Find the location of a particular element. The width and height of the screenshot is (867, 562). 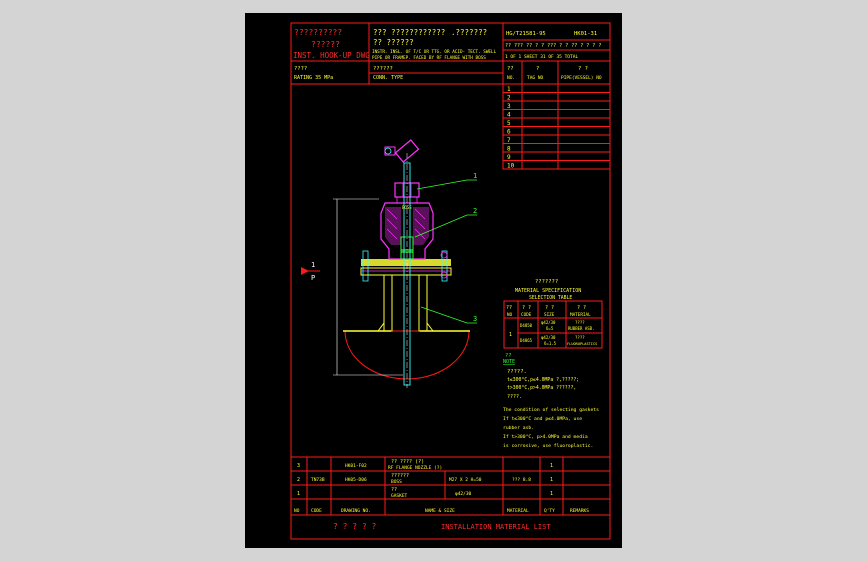

bom-r2-mat: ??? 8.8 is located at coordinates (521, 480).